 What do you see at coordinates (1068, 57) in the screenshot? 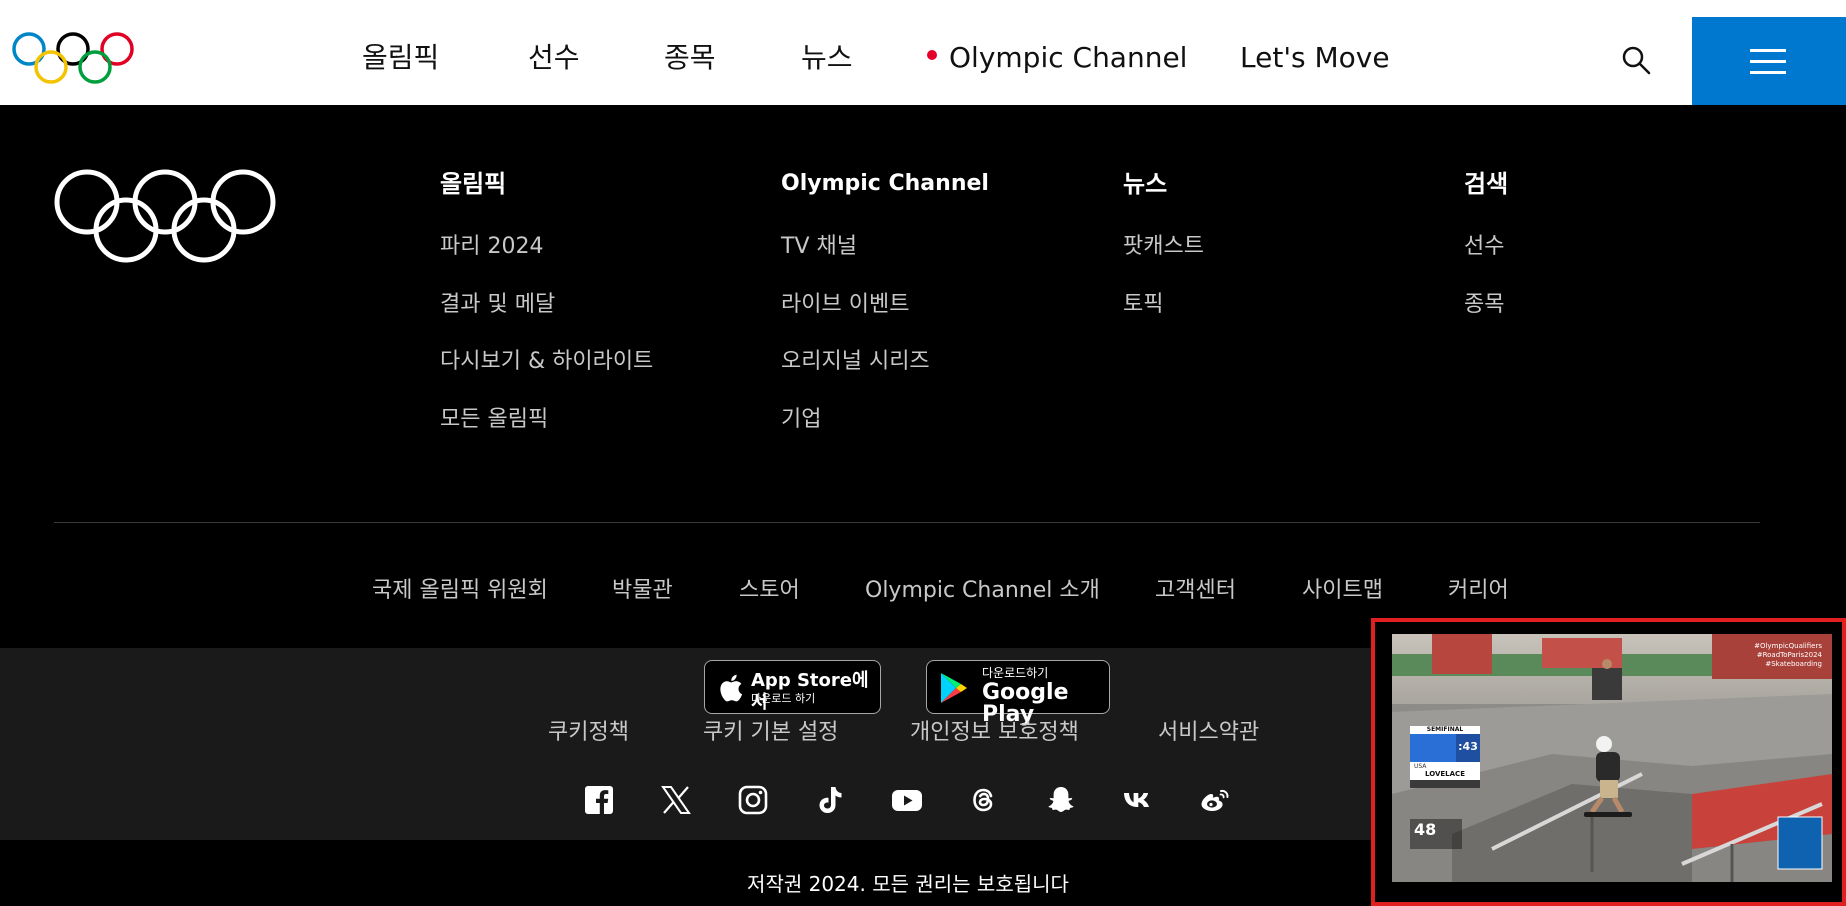
I see `nav-olympic-channel-label: Olympic Channel` at bounding box center [1068, 57].